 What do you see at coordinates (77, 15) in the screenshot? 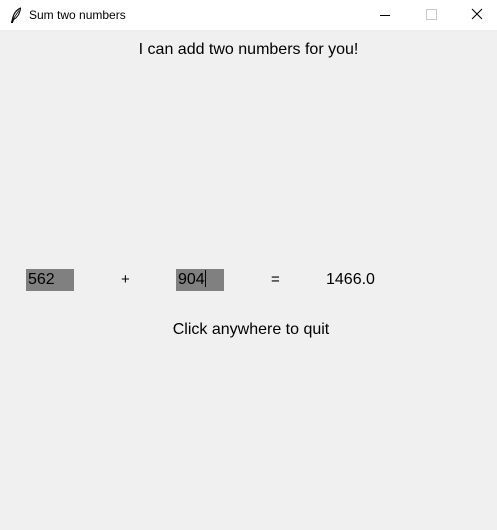
I see `window-title: Sum two numbers` at bounding box center [77, 15].